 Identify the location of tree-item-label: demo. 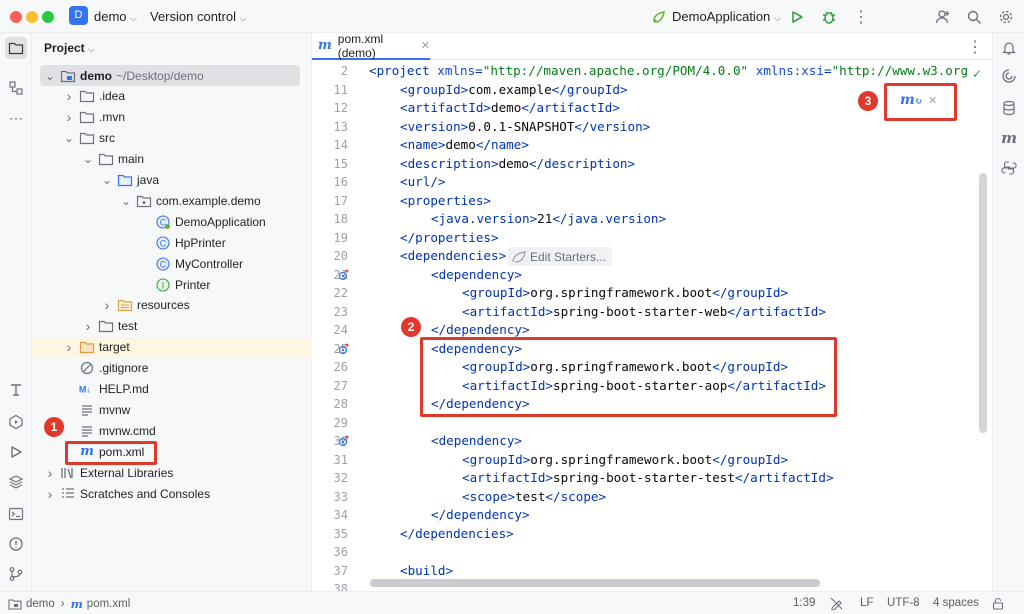
(96, 75).